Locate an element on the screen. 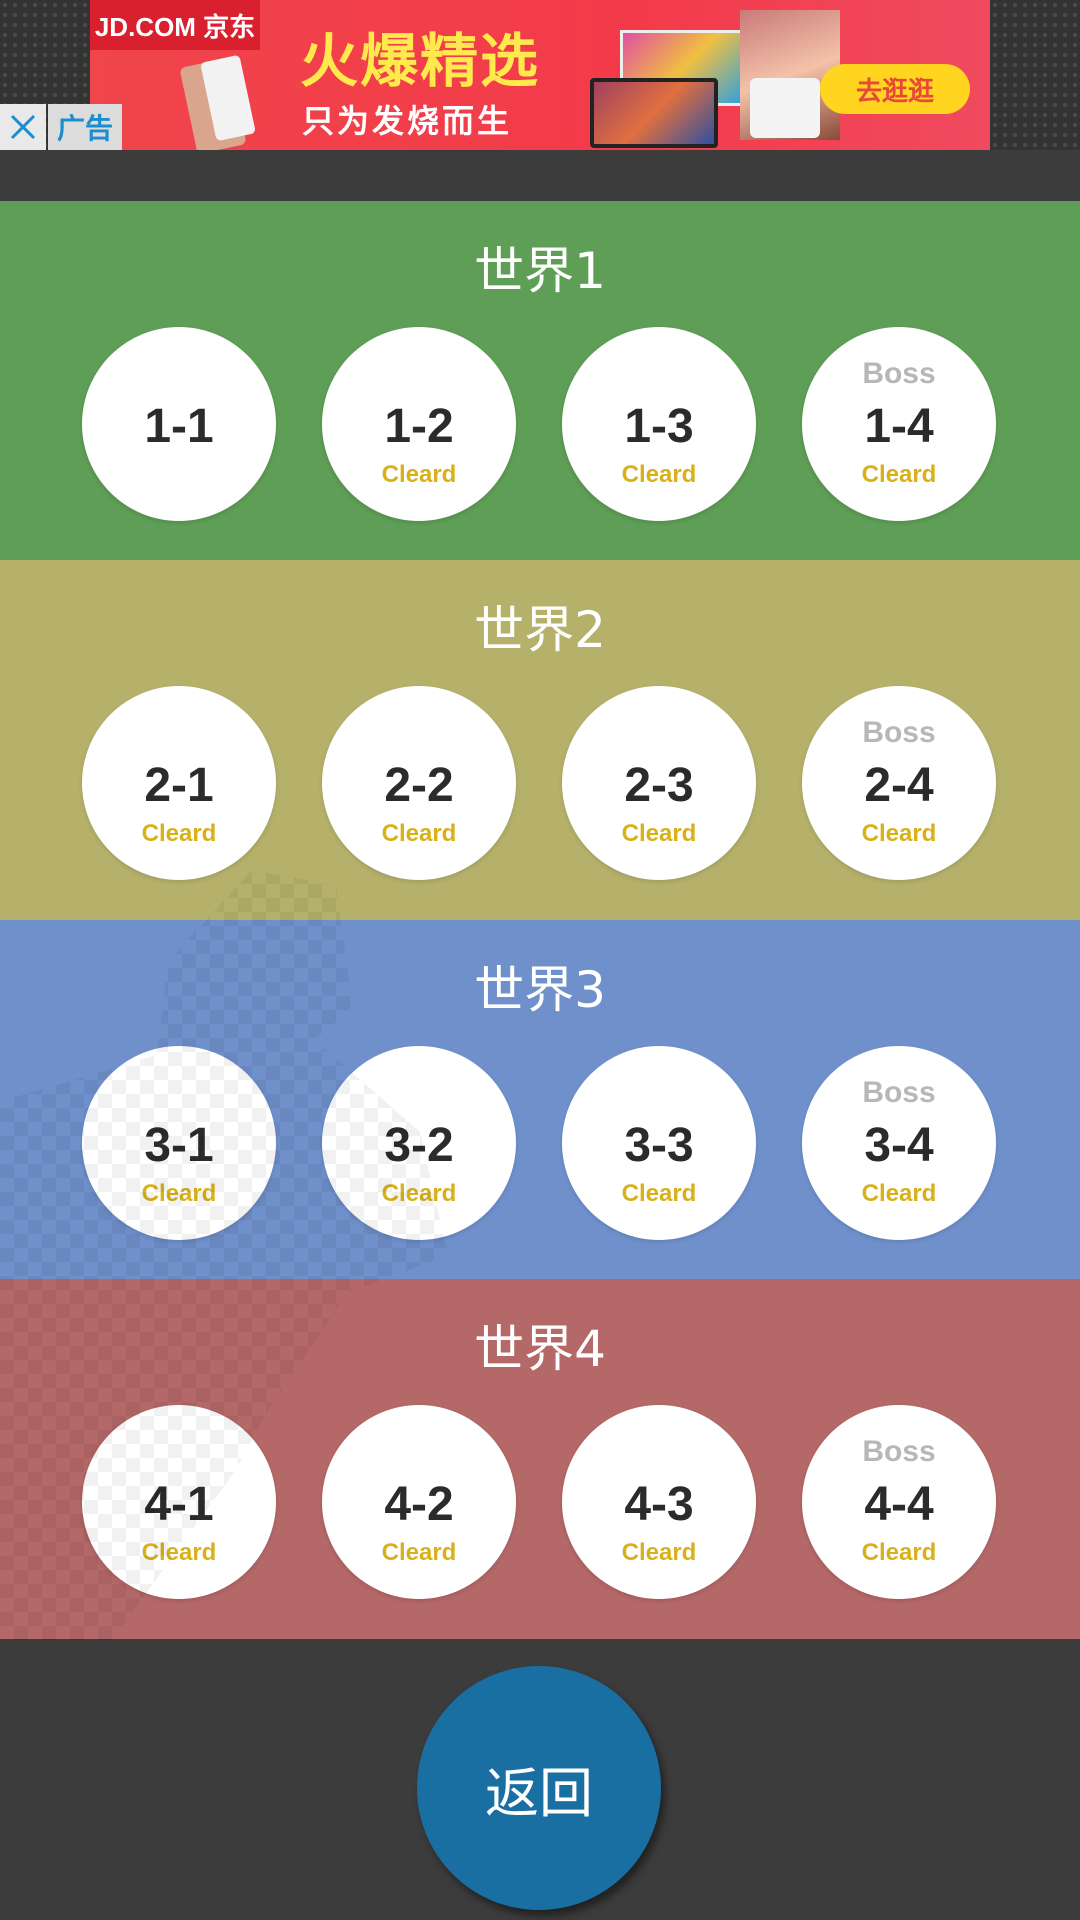 The image size is (1080, 1920). level-button-3-2: 3-2 Cleard is located at coordinates (419, 1143).